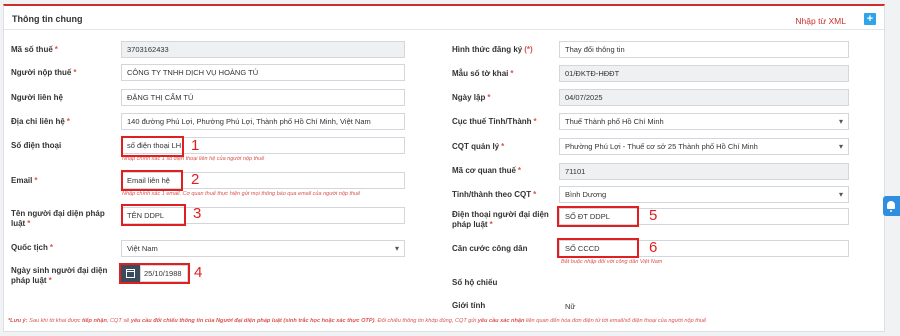 This screenshot has height=336, width=900. What do you see at coordinates (494, 121) in the screenshot?
I see `tax-department-label: Cục thuế Tỉnh/Thành *` at bounding box center [494, 121].